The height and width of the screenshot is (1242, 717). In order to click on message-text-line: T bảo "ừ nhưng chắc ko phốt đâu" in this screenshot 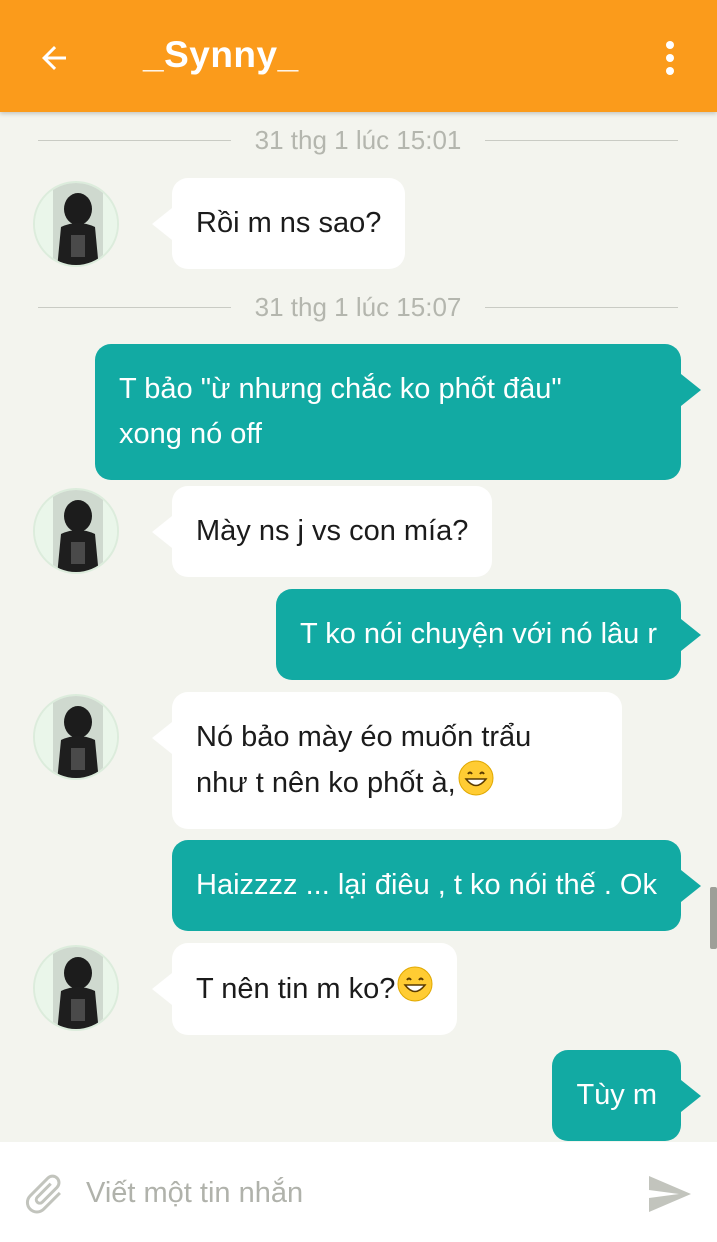, I will do `click(340, 389)`.